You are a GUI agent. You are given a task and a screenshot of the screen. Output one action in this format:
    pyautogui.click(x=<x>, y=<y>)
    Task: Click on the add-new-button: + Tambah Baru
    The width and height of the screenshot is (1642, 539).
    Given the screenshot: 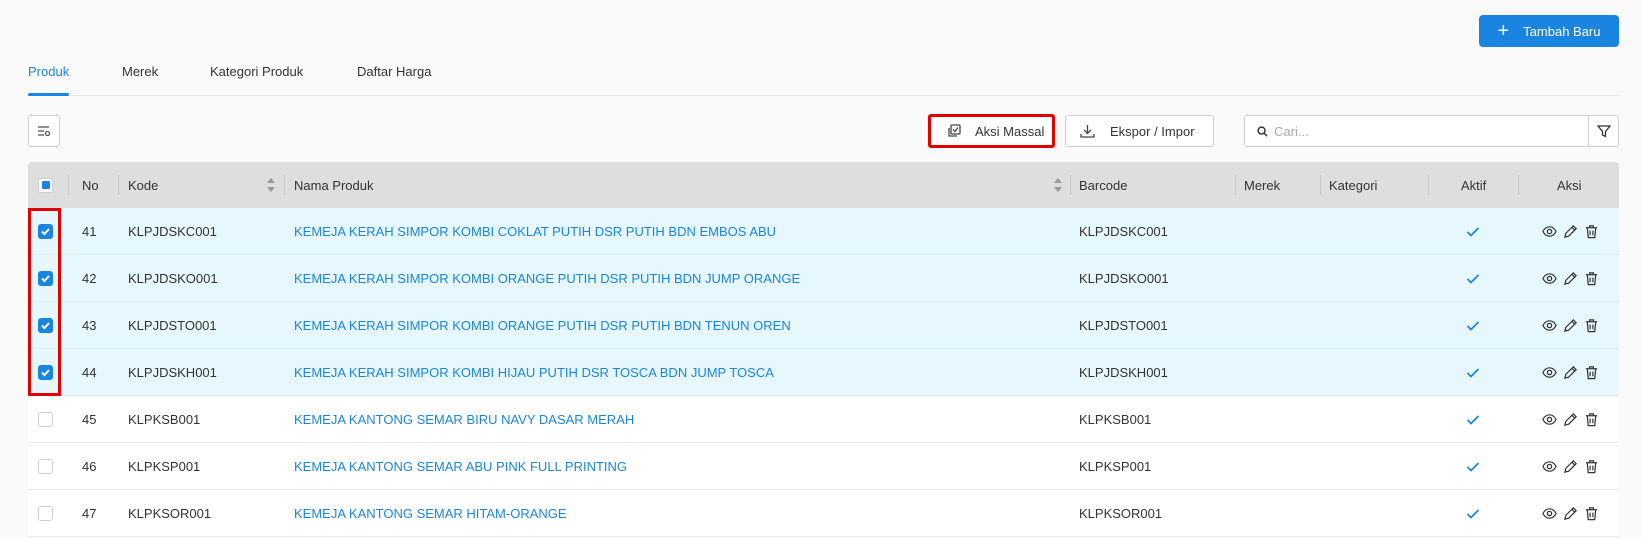 What is the action you would take?
    pyautogui.click(x=1549, y=31)
    